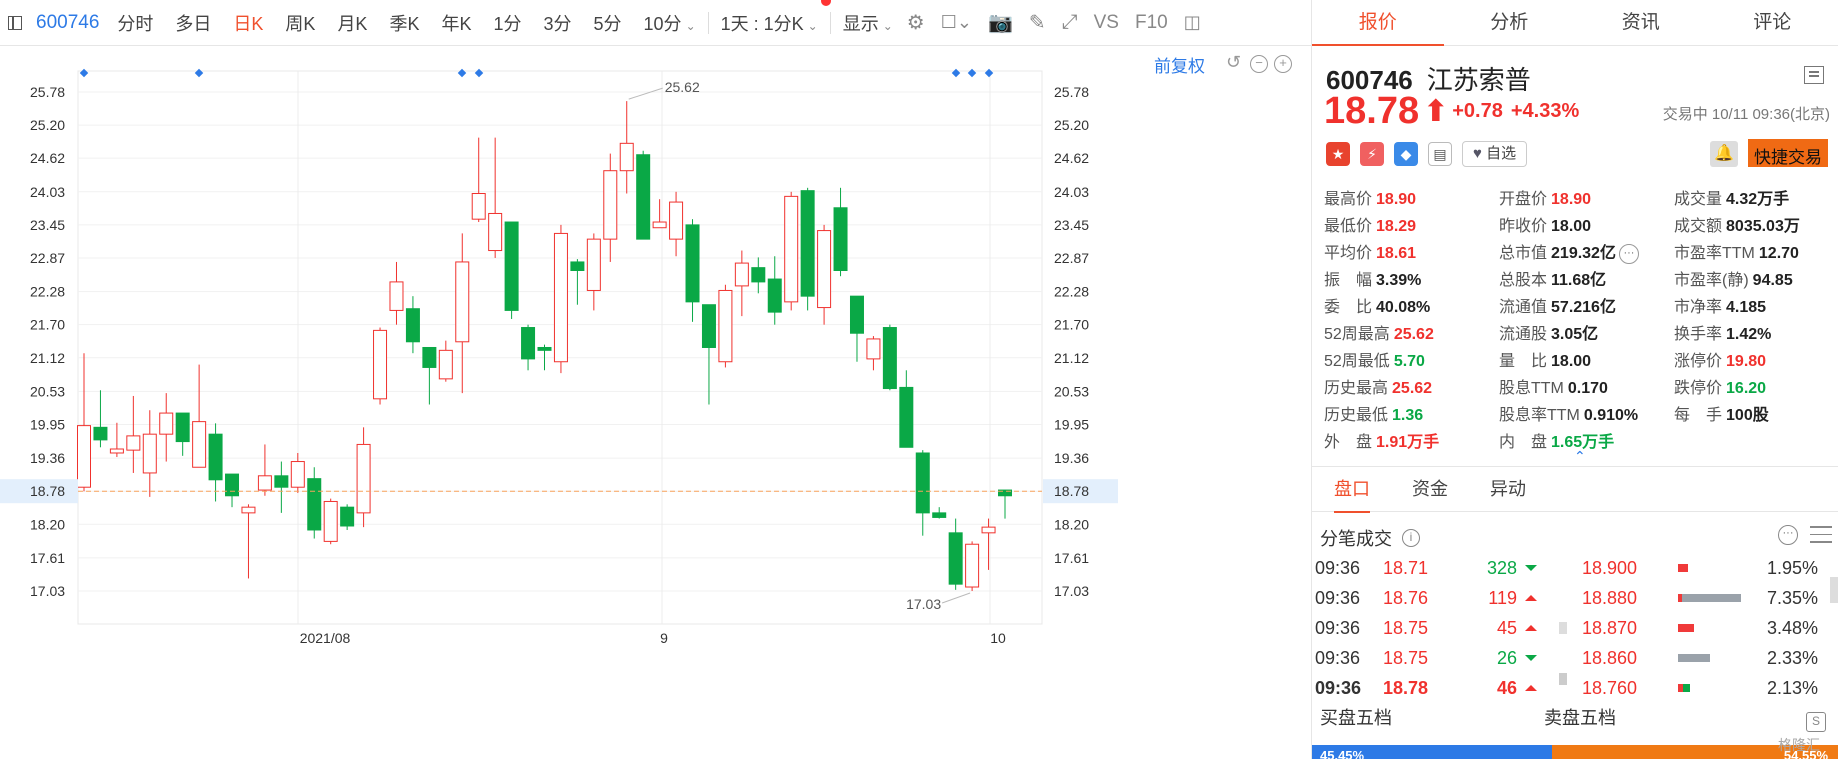 The height and width of the screenshot is (759, 1838). What do you see at coordinates (1814, 75) in the screenshot?
I see `menu-icon` at bounding box center [1814, 75].